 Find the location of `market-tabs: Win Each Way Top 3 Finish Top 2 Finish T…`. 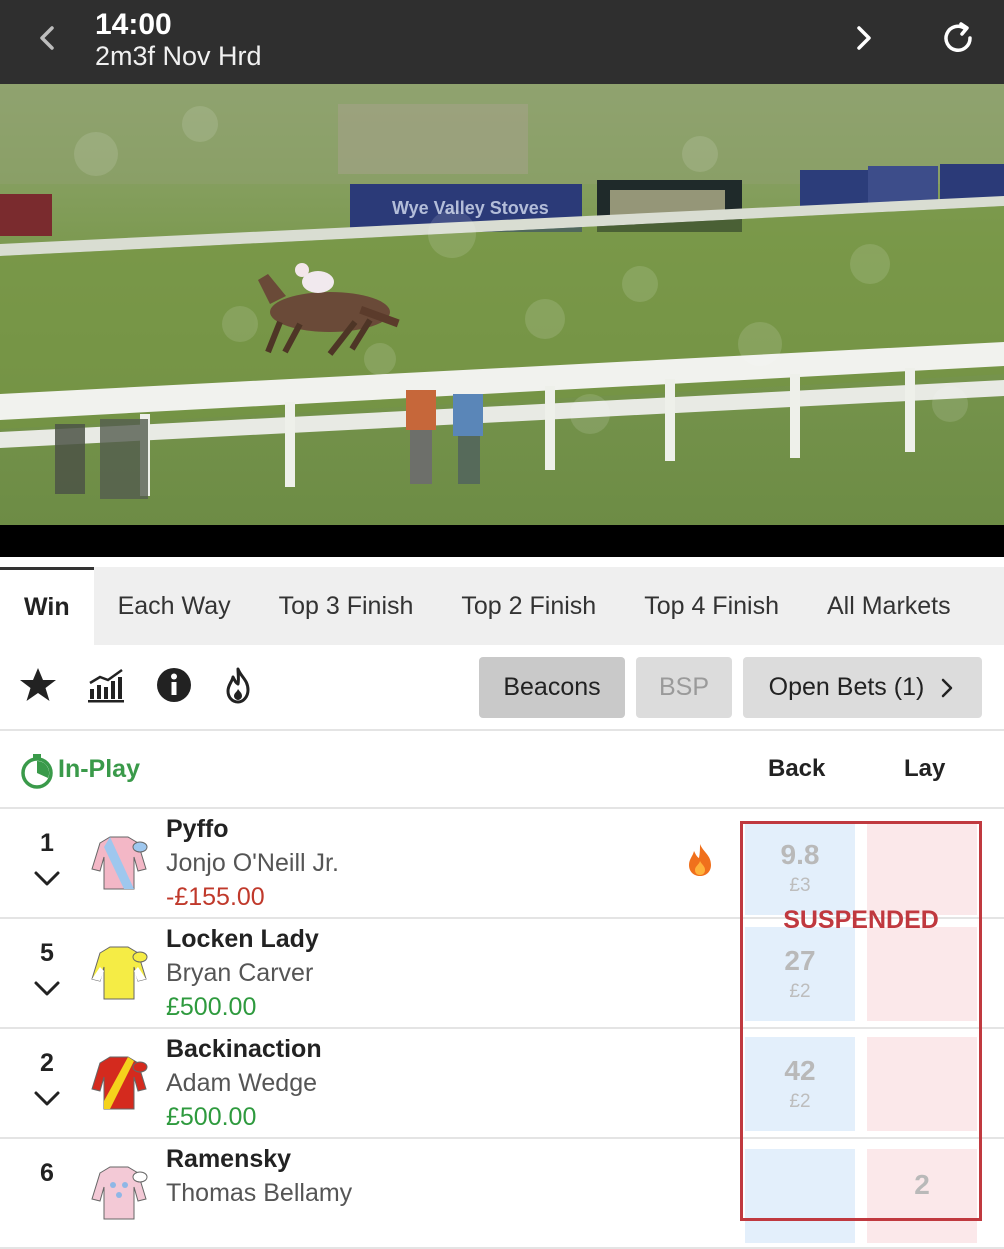

market-tabs: Win Each Way Top 3 Finish Top 2 Finish T… is located at coordinates (502, 606).